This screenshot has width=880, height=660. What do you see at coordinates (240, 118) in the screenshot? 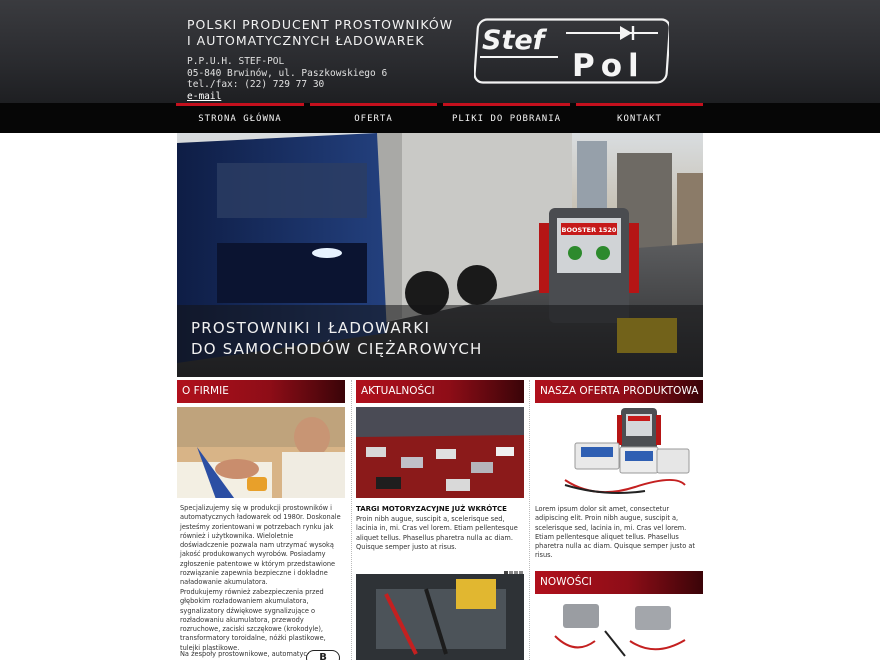
I see `nav-item-home: STRONA GŁÓWNA` at bounding box center [240, 118].